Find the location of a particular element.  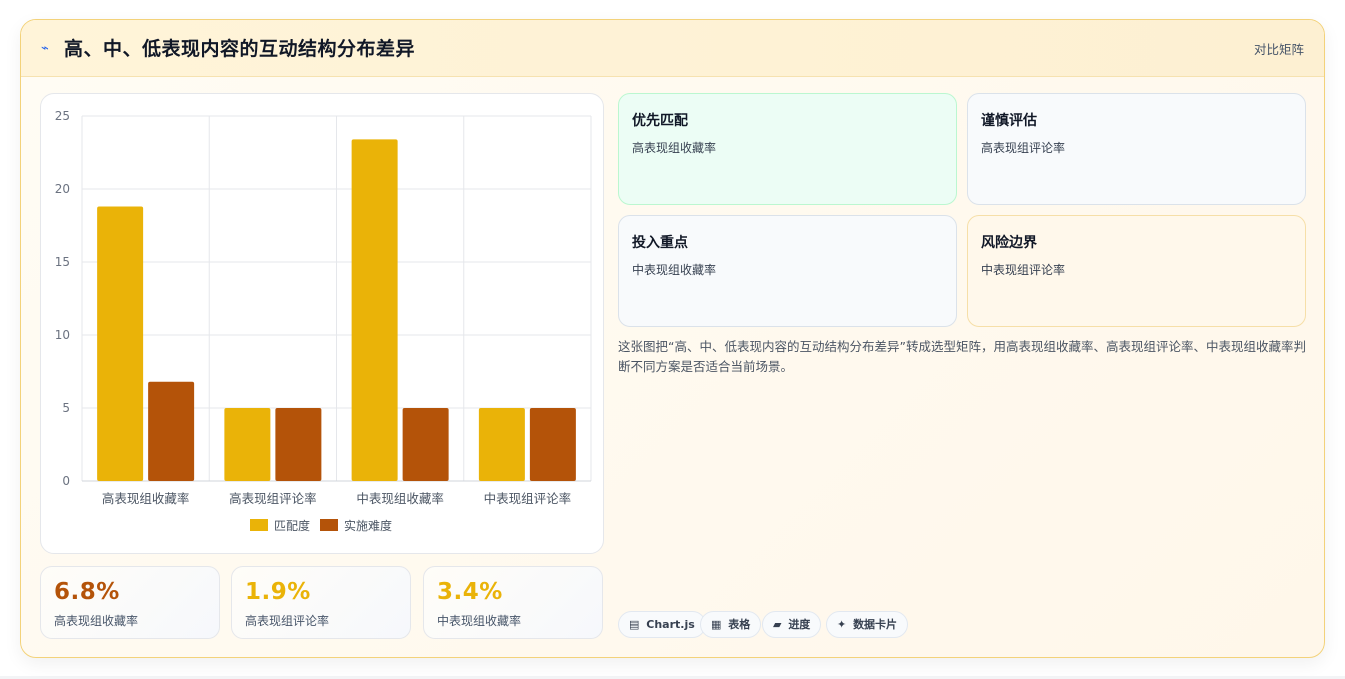

chip-chartjs: ▤ Chart.js is located at coordinates (662, 624).